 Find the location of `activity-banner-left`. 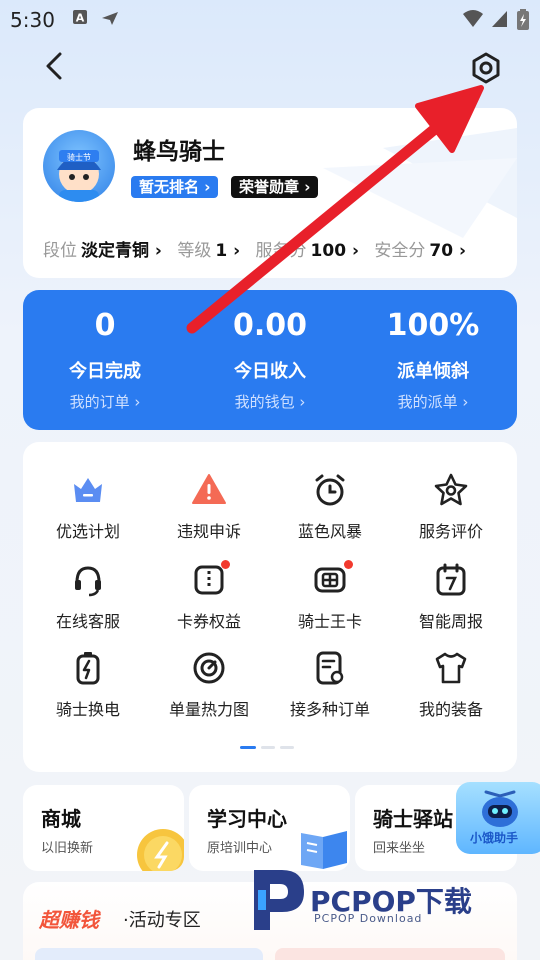

activity-banner-left is located at coordinates (149, 954).